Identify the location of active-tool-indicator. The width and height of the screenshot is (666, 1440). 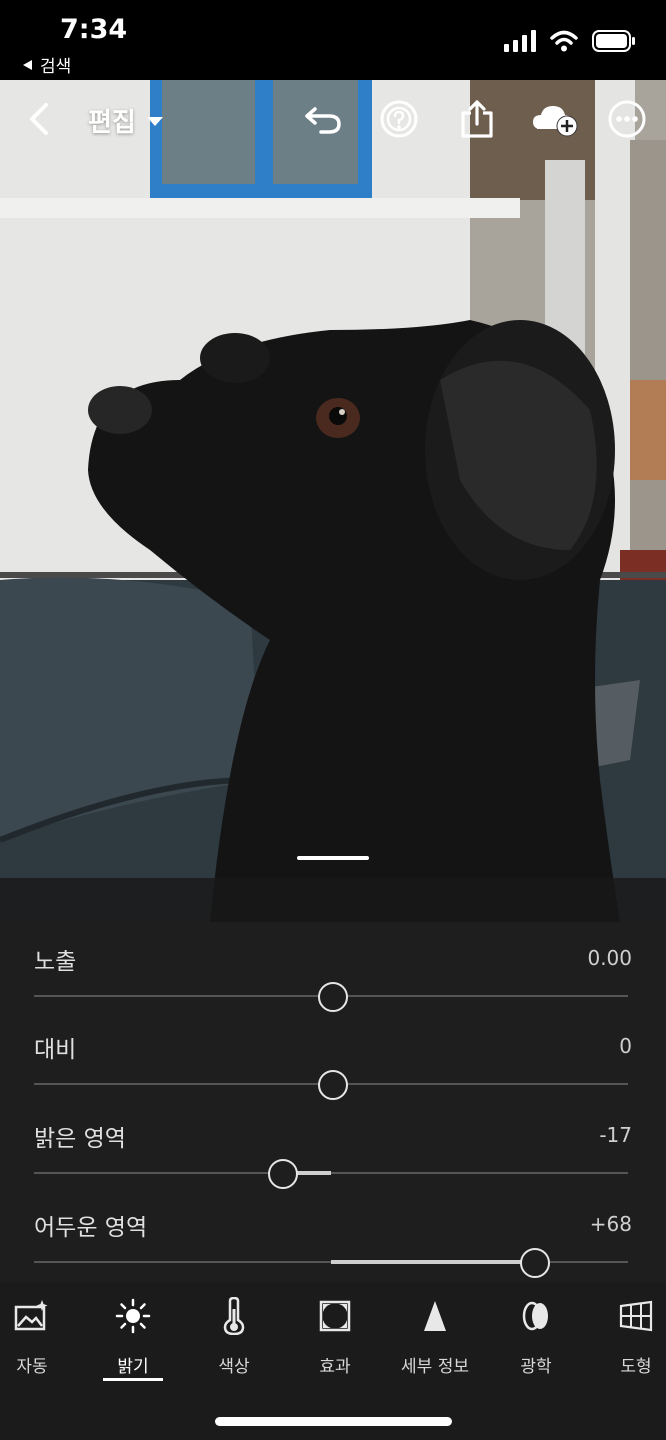
(133, 1379).